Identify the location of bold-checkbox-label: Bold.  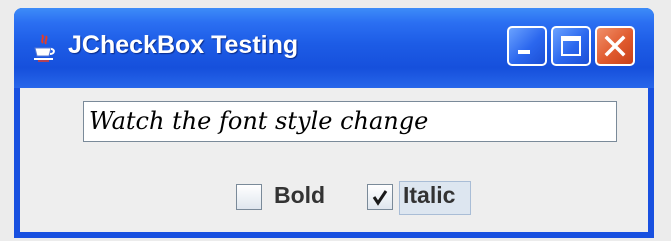
(300, 195).